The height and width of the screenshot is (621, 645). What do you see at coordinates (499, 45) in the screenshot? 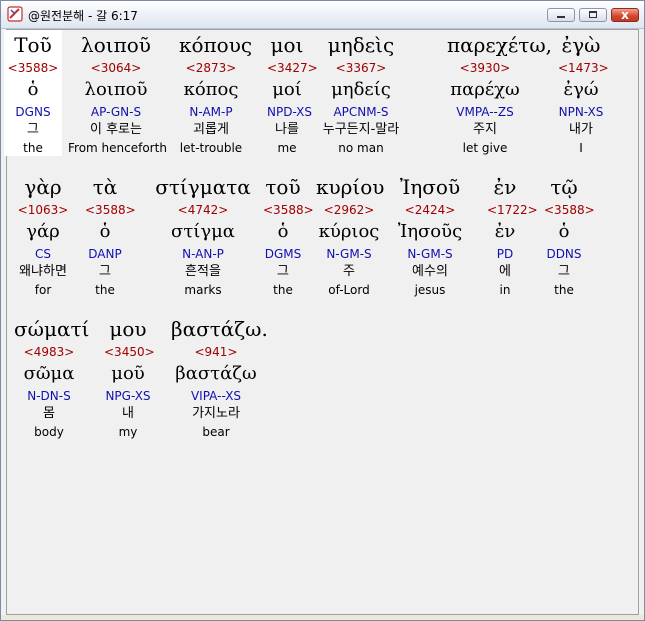
I see `greek-word: παρεχέτω,` at bounding box center [499, 45].